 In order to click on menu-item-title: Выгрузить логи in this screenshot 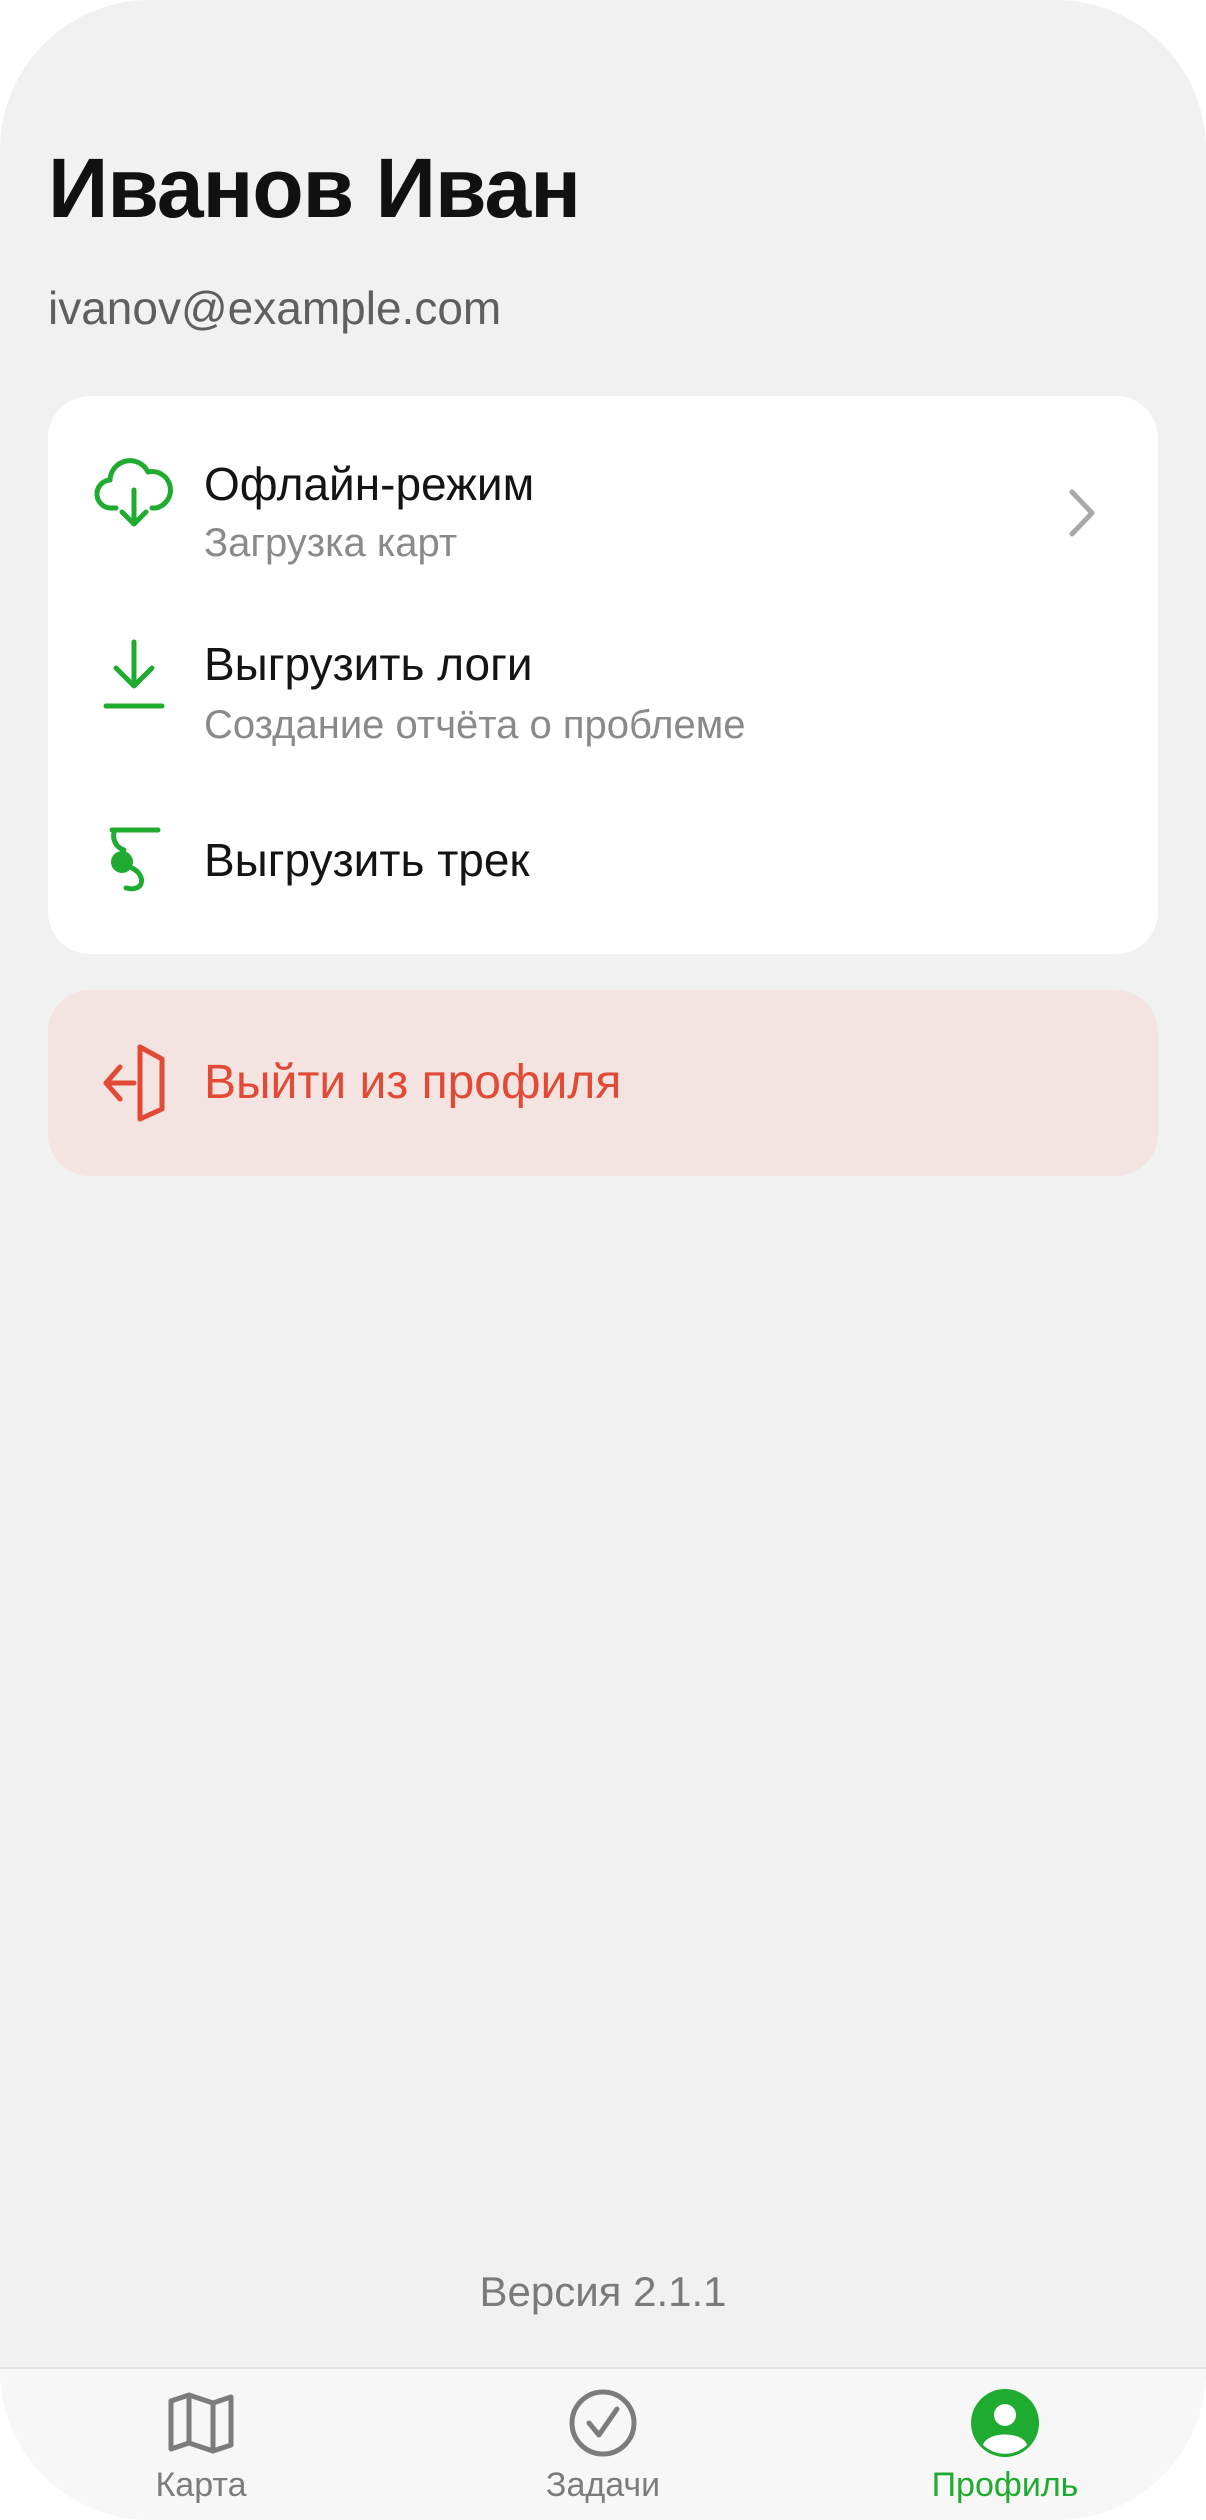, I will do `click(368, 664)`.